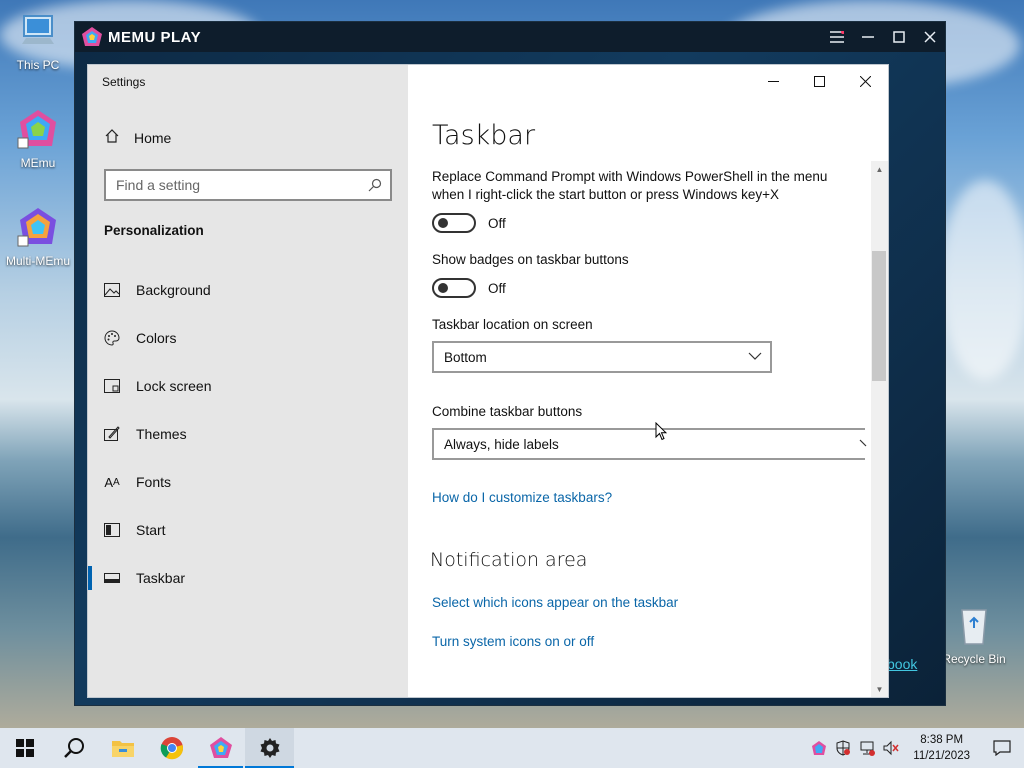  I want to click on desktop-icon-label: This PC, so click(38, 65).